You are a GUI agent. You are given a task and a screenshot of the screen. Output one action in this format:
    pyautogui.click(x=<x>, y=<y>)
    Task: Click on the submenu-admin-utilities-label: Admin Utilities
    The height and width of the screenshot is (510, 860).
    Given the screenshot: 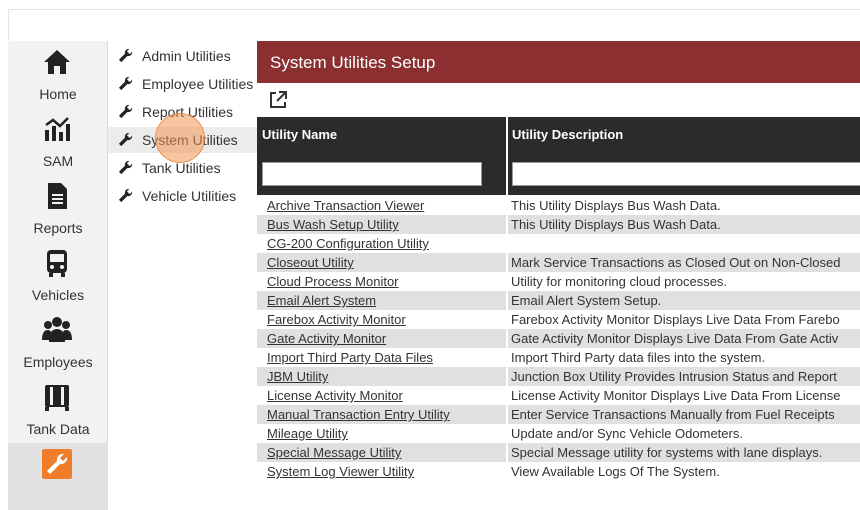 What is the action you would take?
    pyautogui.click(x=186, y=56)
    